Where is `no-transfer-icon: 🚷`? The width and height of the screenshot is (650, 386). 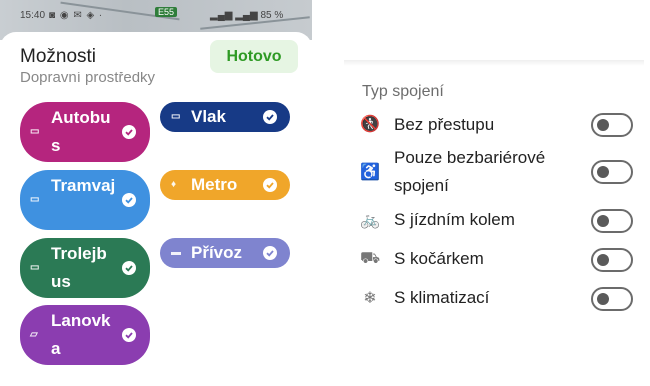 no-transfer-icon: 🚷 is located at coordinates (370, 124).